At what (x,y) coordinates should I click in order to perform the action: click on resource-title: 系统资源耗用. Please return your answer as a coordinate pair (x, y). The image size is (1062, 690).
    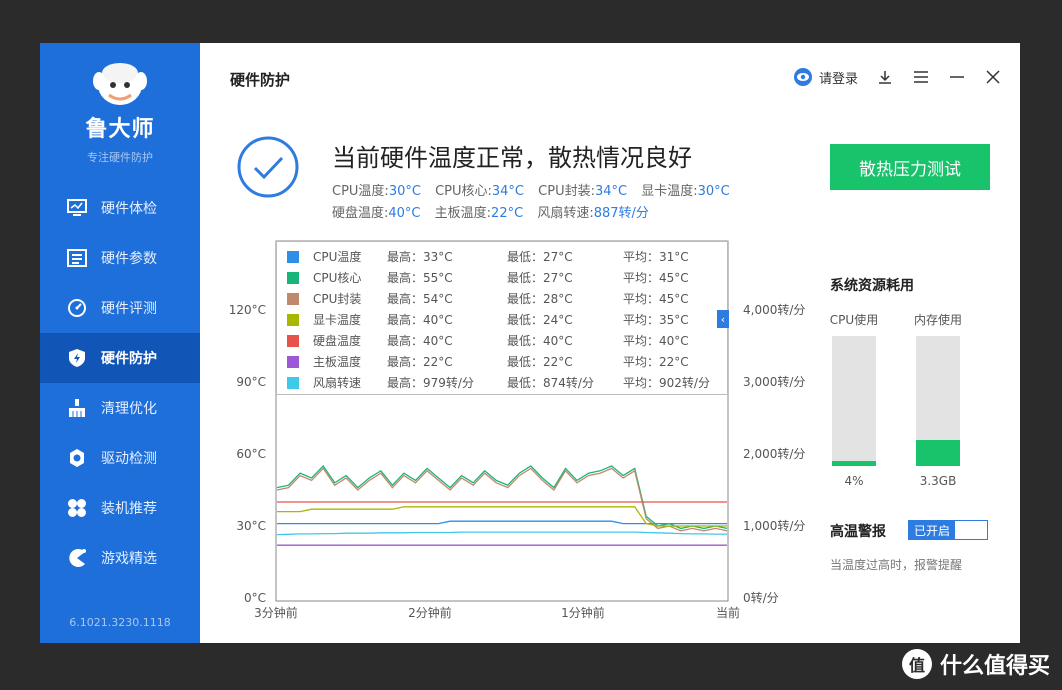
    Looking at the image, I should click on (872, 286).